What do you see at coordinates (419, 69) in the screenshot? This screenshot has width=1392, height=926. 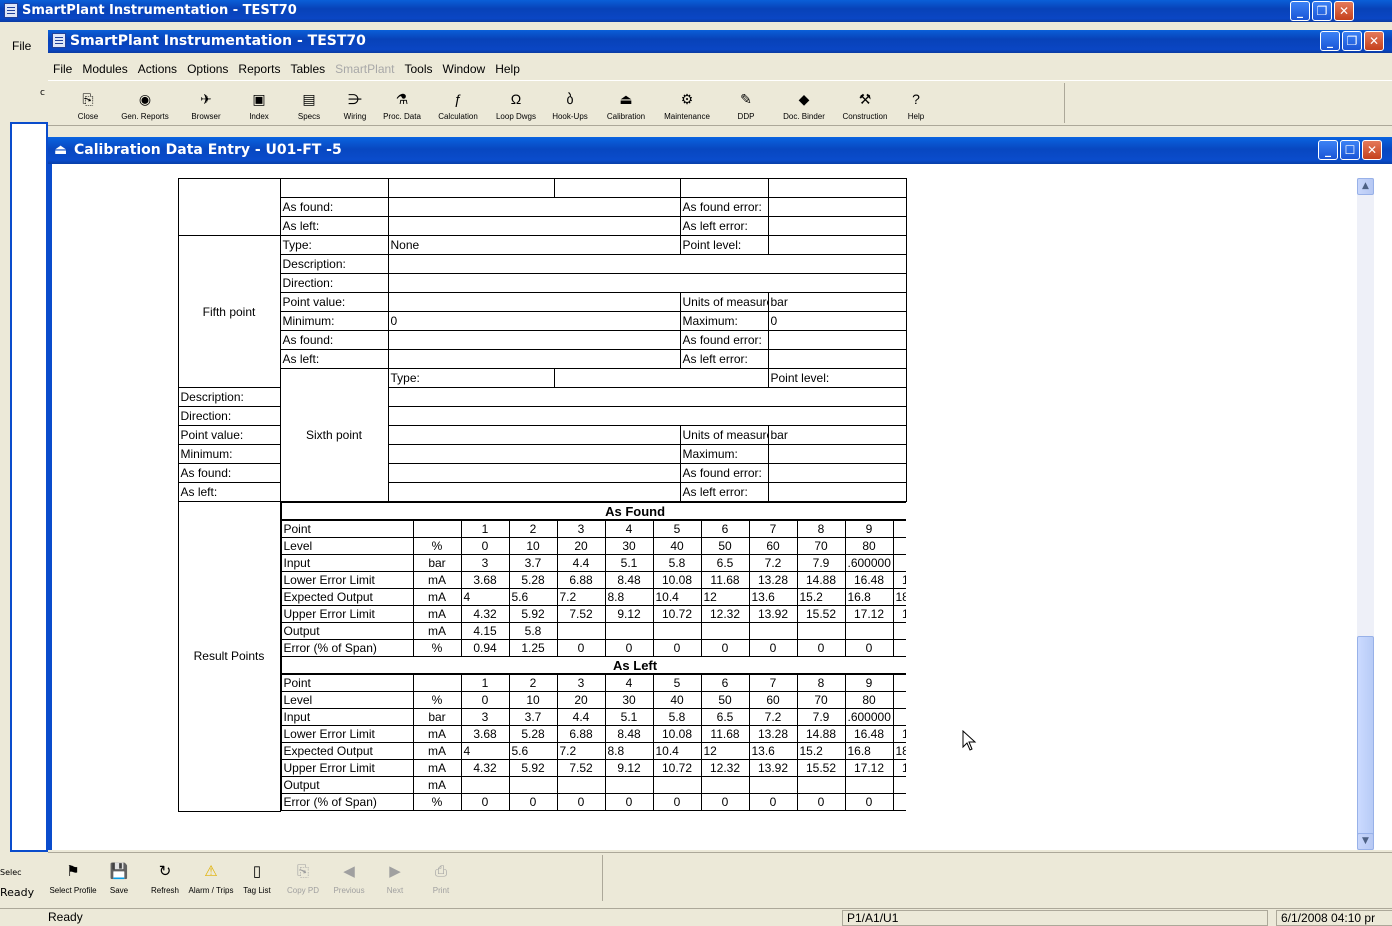 I see `menu-item-tools: Tools` at bounding box center [419, 69].